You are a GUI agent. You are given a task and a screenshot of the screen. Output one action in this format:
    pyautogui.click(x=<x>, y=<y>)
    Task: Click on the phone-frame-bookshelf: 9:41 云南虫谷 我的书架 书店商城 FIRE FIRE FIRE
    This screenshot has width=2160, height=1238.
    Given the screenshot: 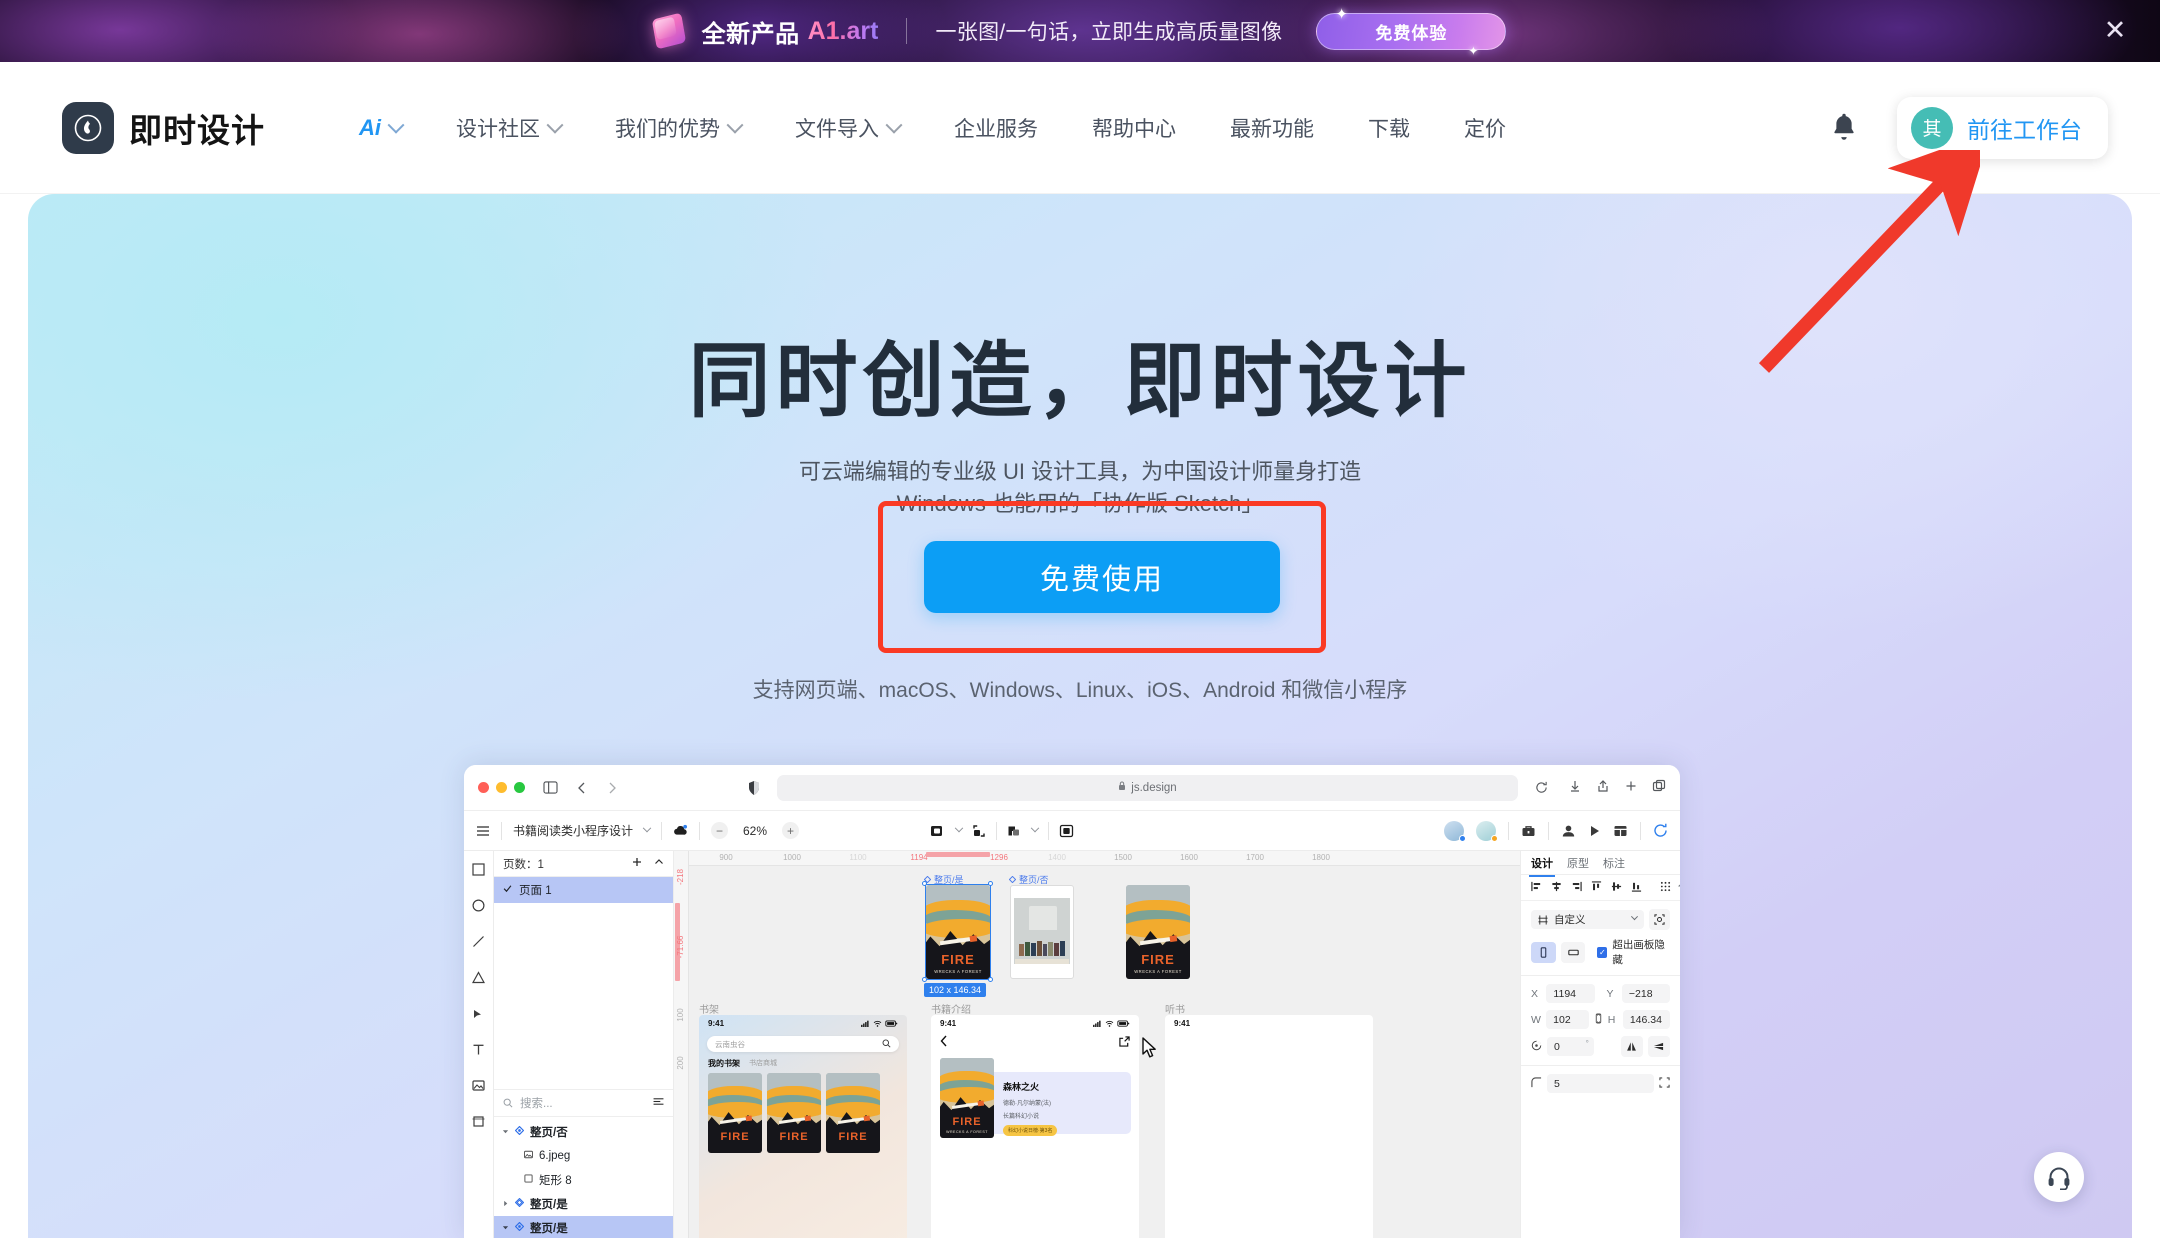 What is the action you would take?
    pyautogui.click(x=803, y=1126)
    